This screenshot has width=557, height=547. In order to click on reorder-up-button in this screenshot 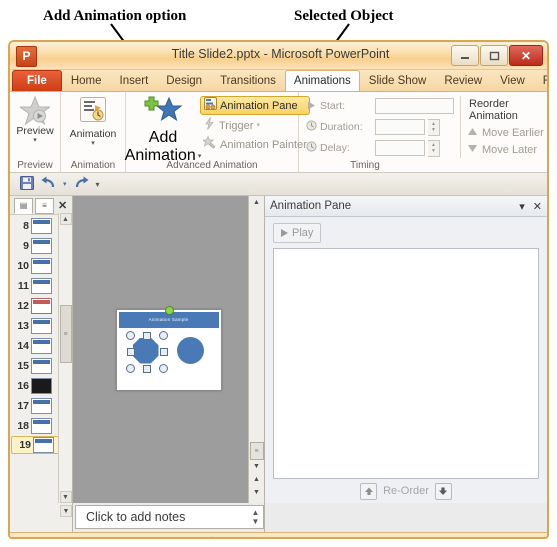, I will do `click(369, 491)`.